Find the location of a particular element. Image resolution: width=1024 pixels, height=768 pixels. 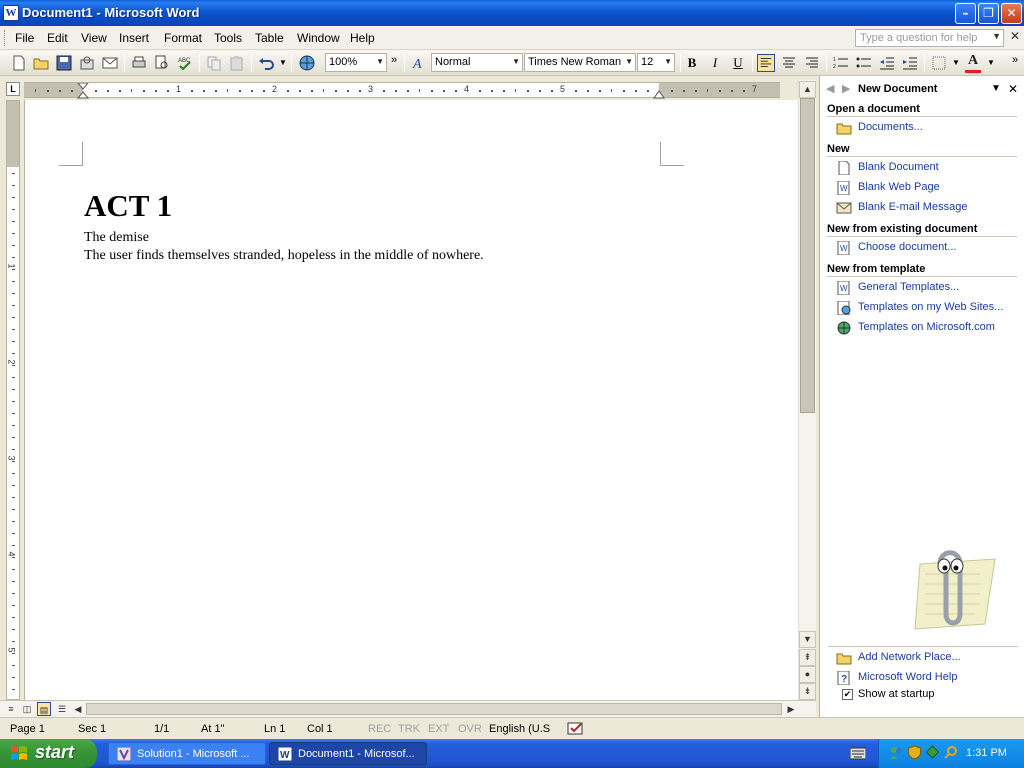

borders-icon is located at coordinates (939, 63).